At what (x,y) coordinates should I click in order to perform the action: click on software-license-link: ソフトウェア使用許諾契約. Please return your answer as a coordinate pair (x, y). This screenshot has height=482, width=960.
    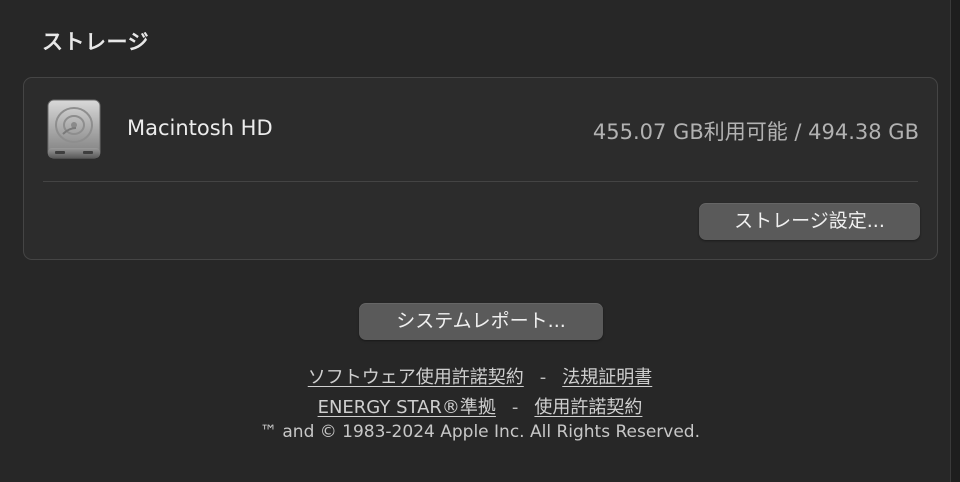
    Looking at the image, I should click on (416, 377).